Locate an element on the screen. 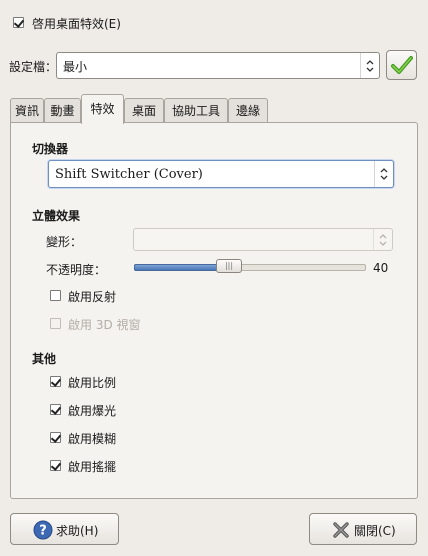 This screenshot has width=428, height=556. enable-effects-checkbox is located at coordinates (18, 22).